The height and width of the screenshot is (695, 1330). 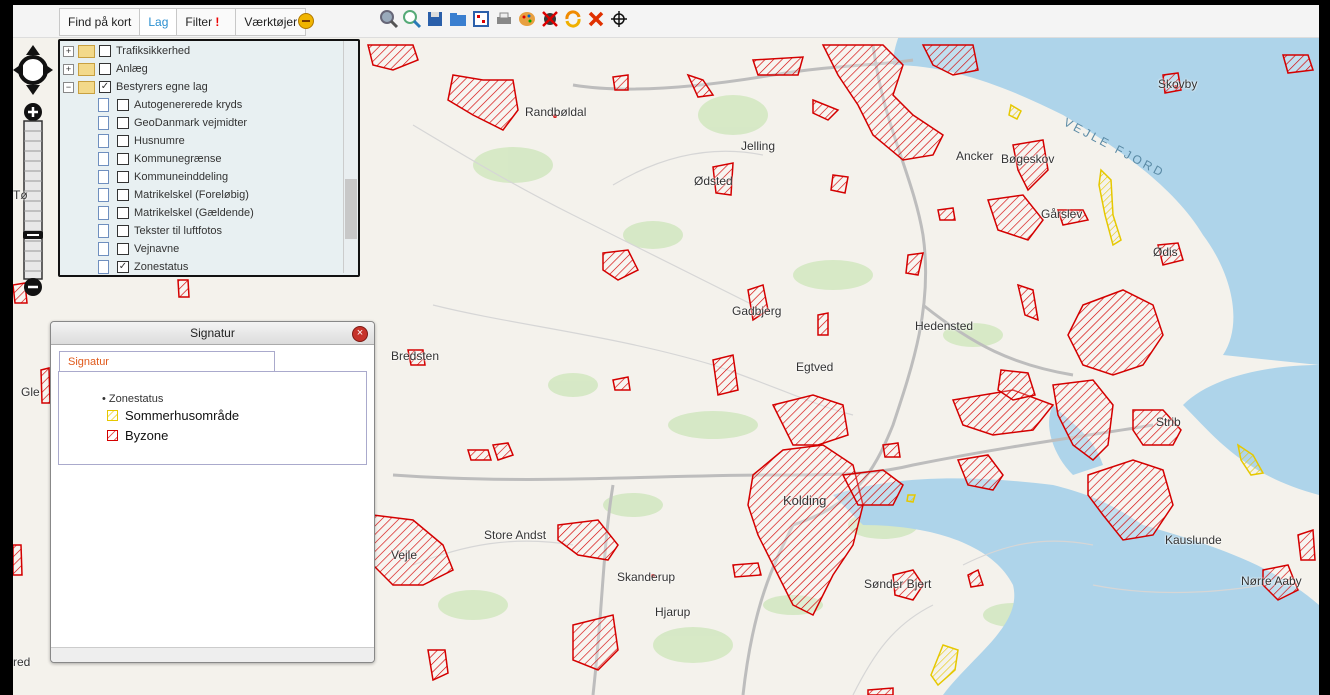 I want to click on map-label: Sønder Bjert, so click(x=898, y=584).